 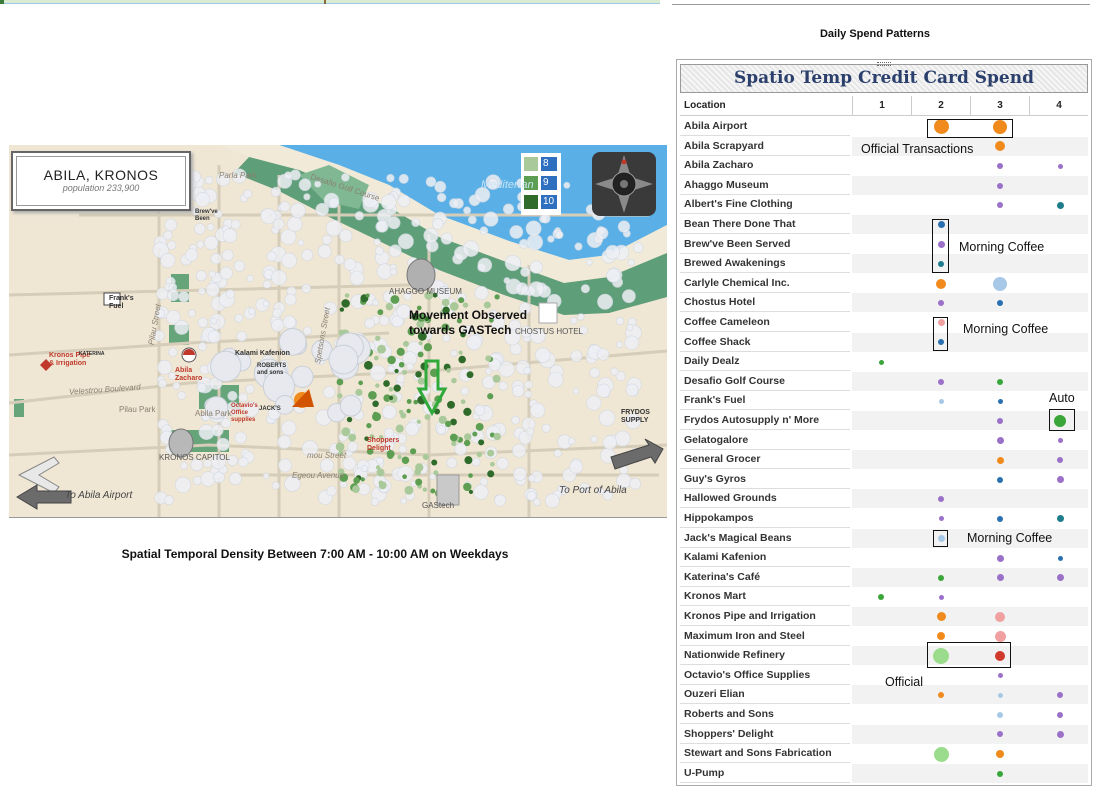 What do you see at coordinates (1062, 420) in the screenshot?
I see `highlight-auto` at bounding box center [1062, 420].